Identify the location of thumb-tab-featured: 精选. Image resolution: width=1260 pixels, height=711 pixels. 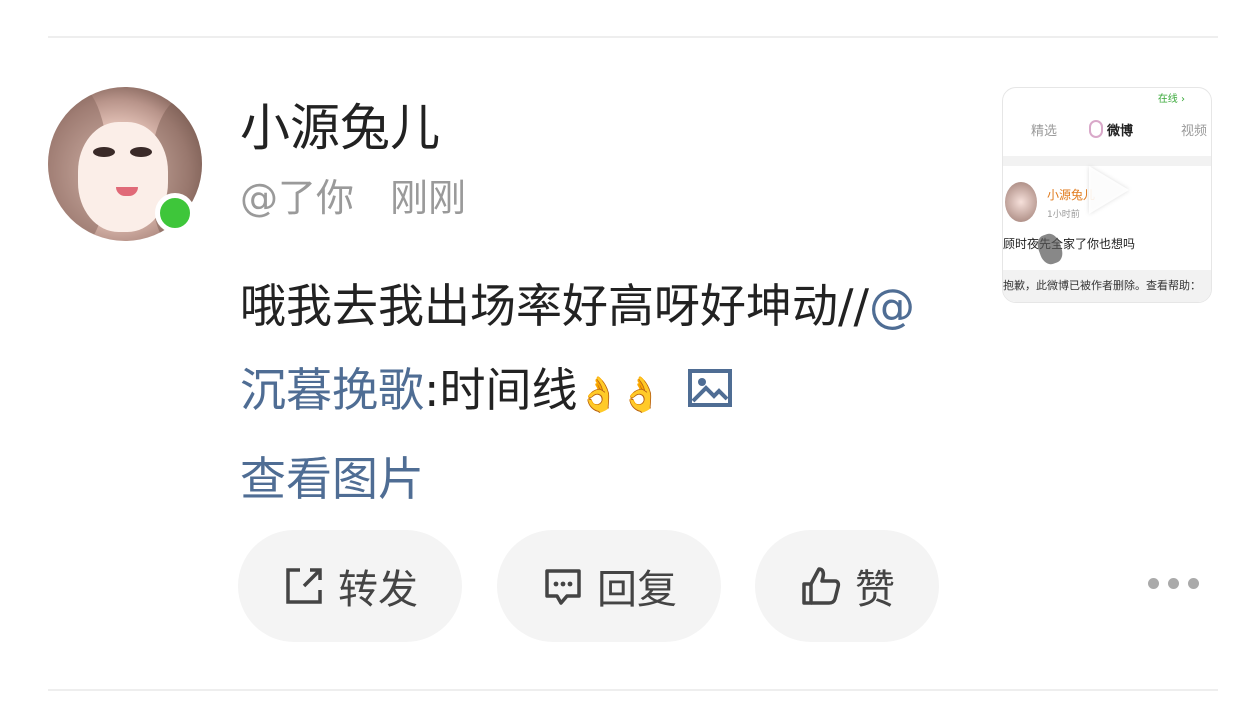
(1044, 131).